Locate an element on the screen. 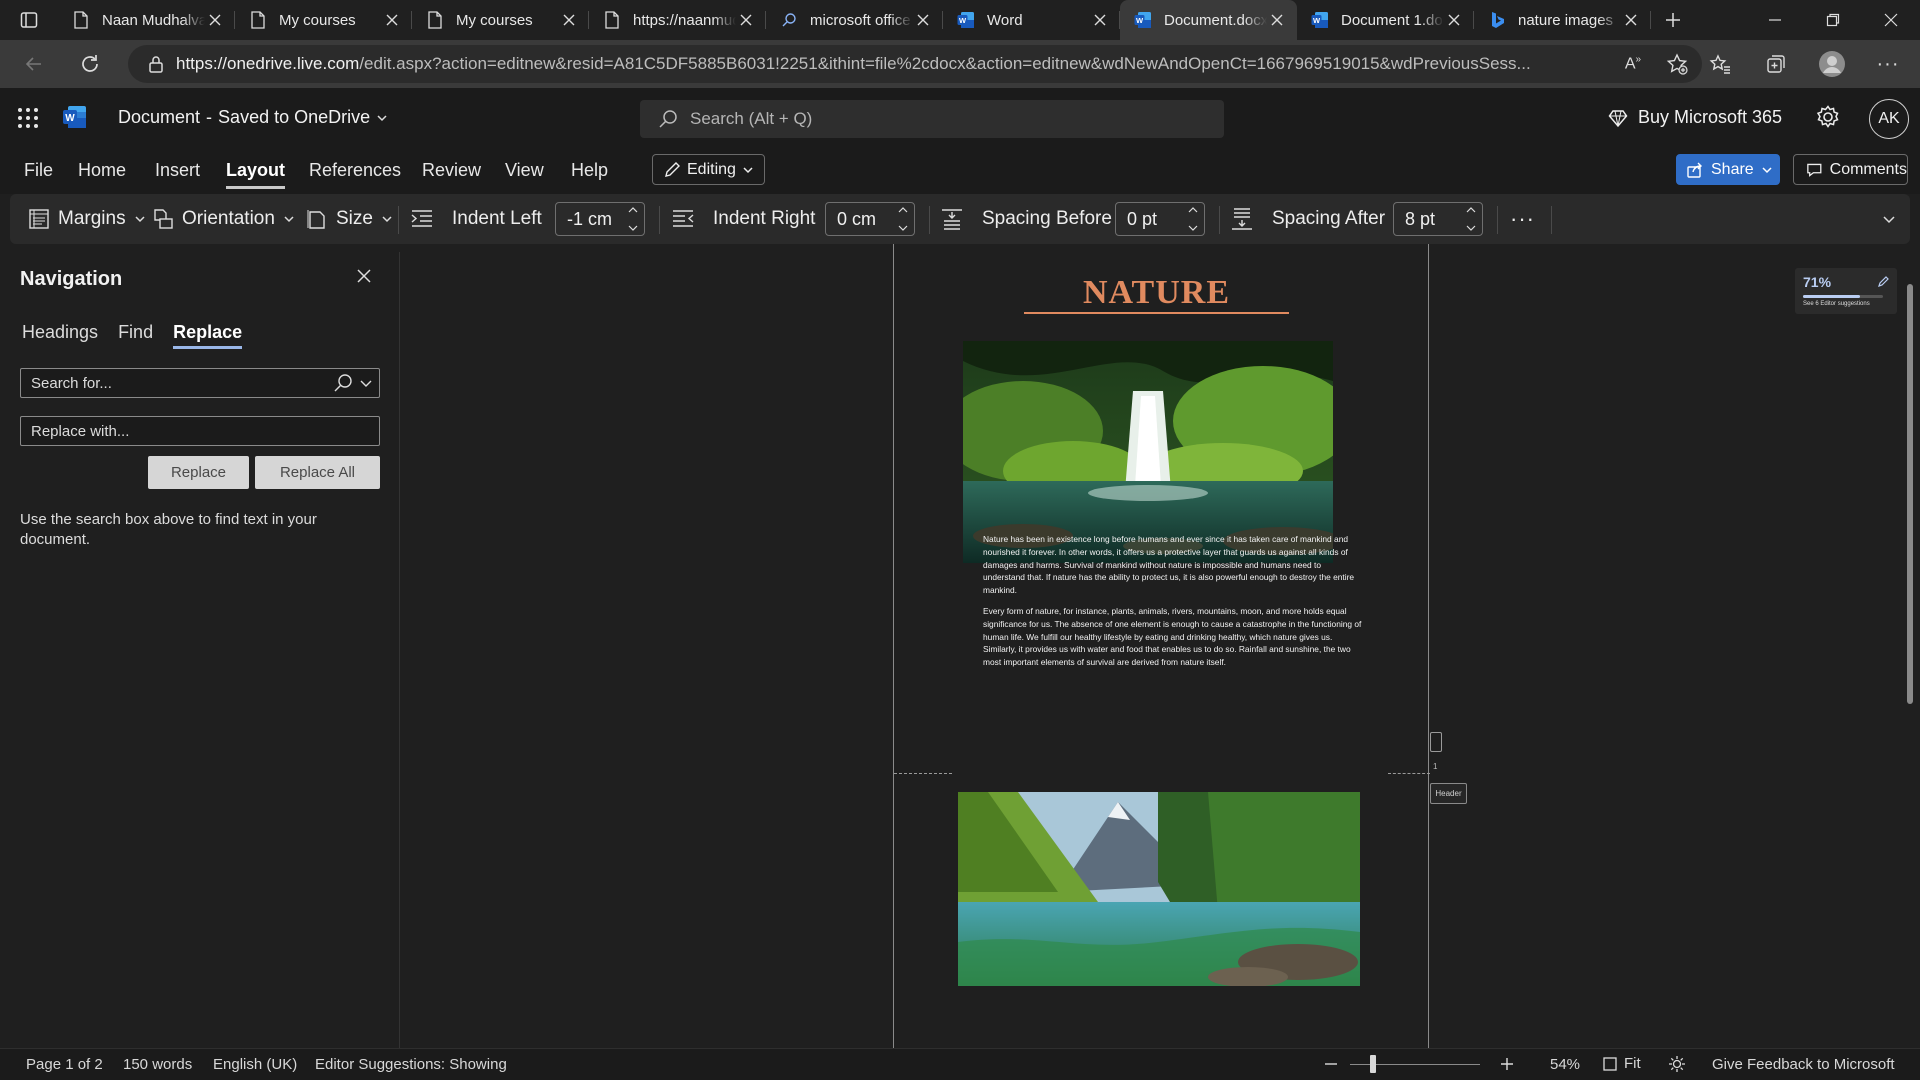  profile-icon is located at coordinates (1832, 64).